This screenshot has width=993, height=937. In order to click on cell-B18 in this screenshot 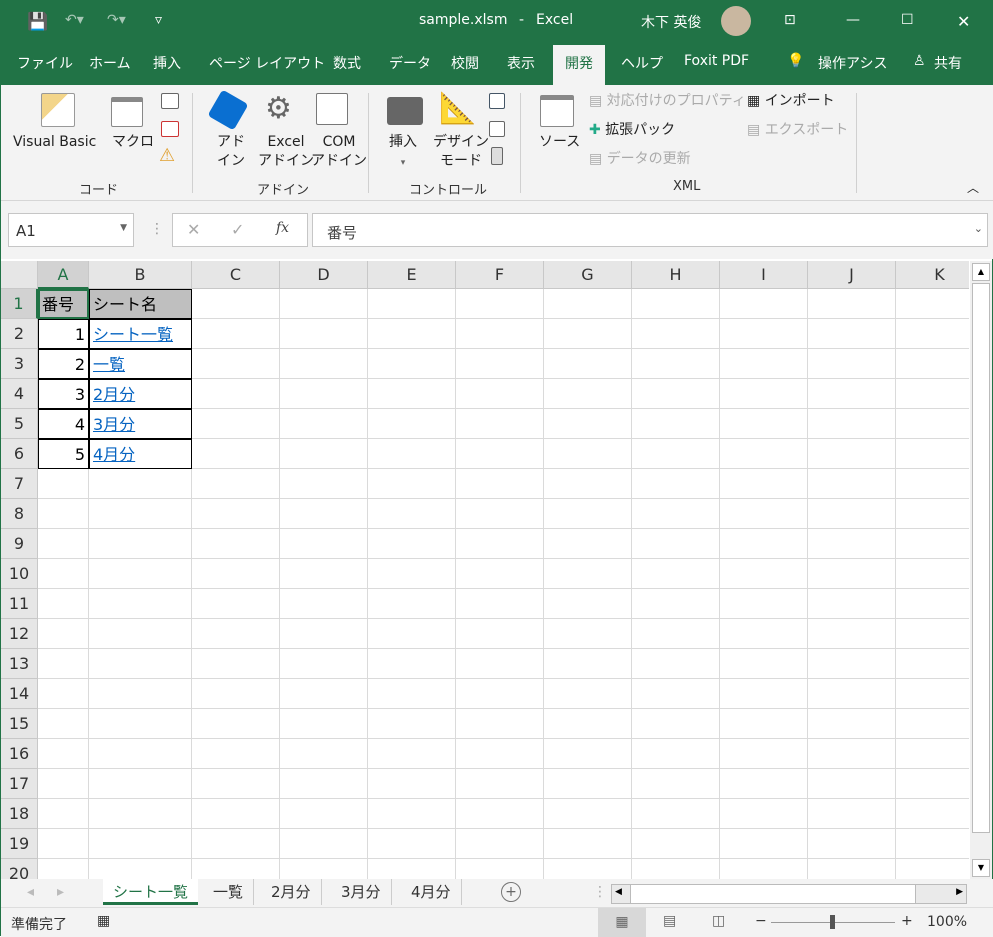, I will do `click(140, 814)`.